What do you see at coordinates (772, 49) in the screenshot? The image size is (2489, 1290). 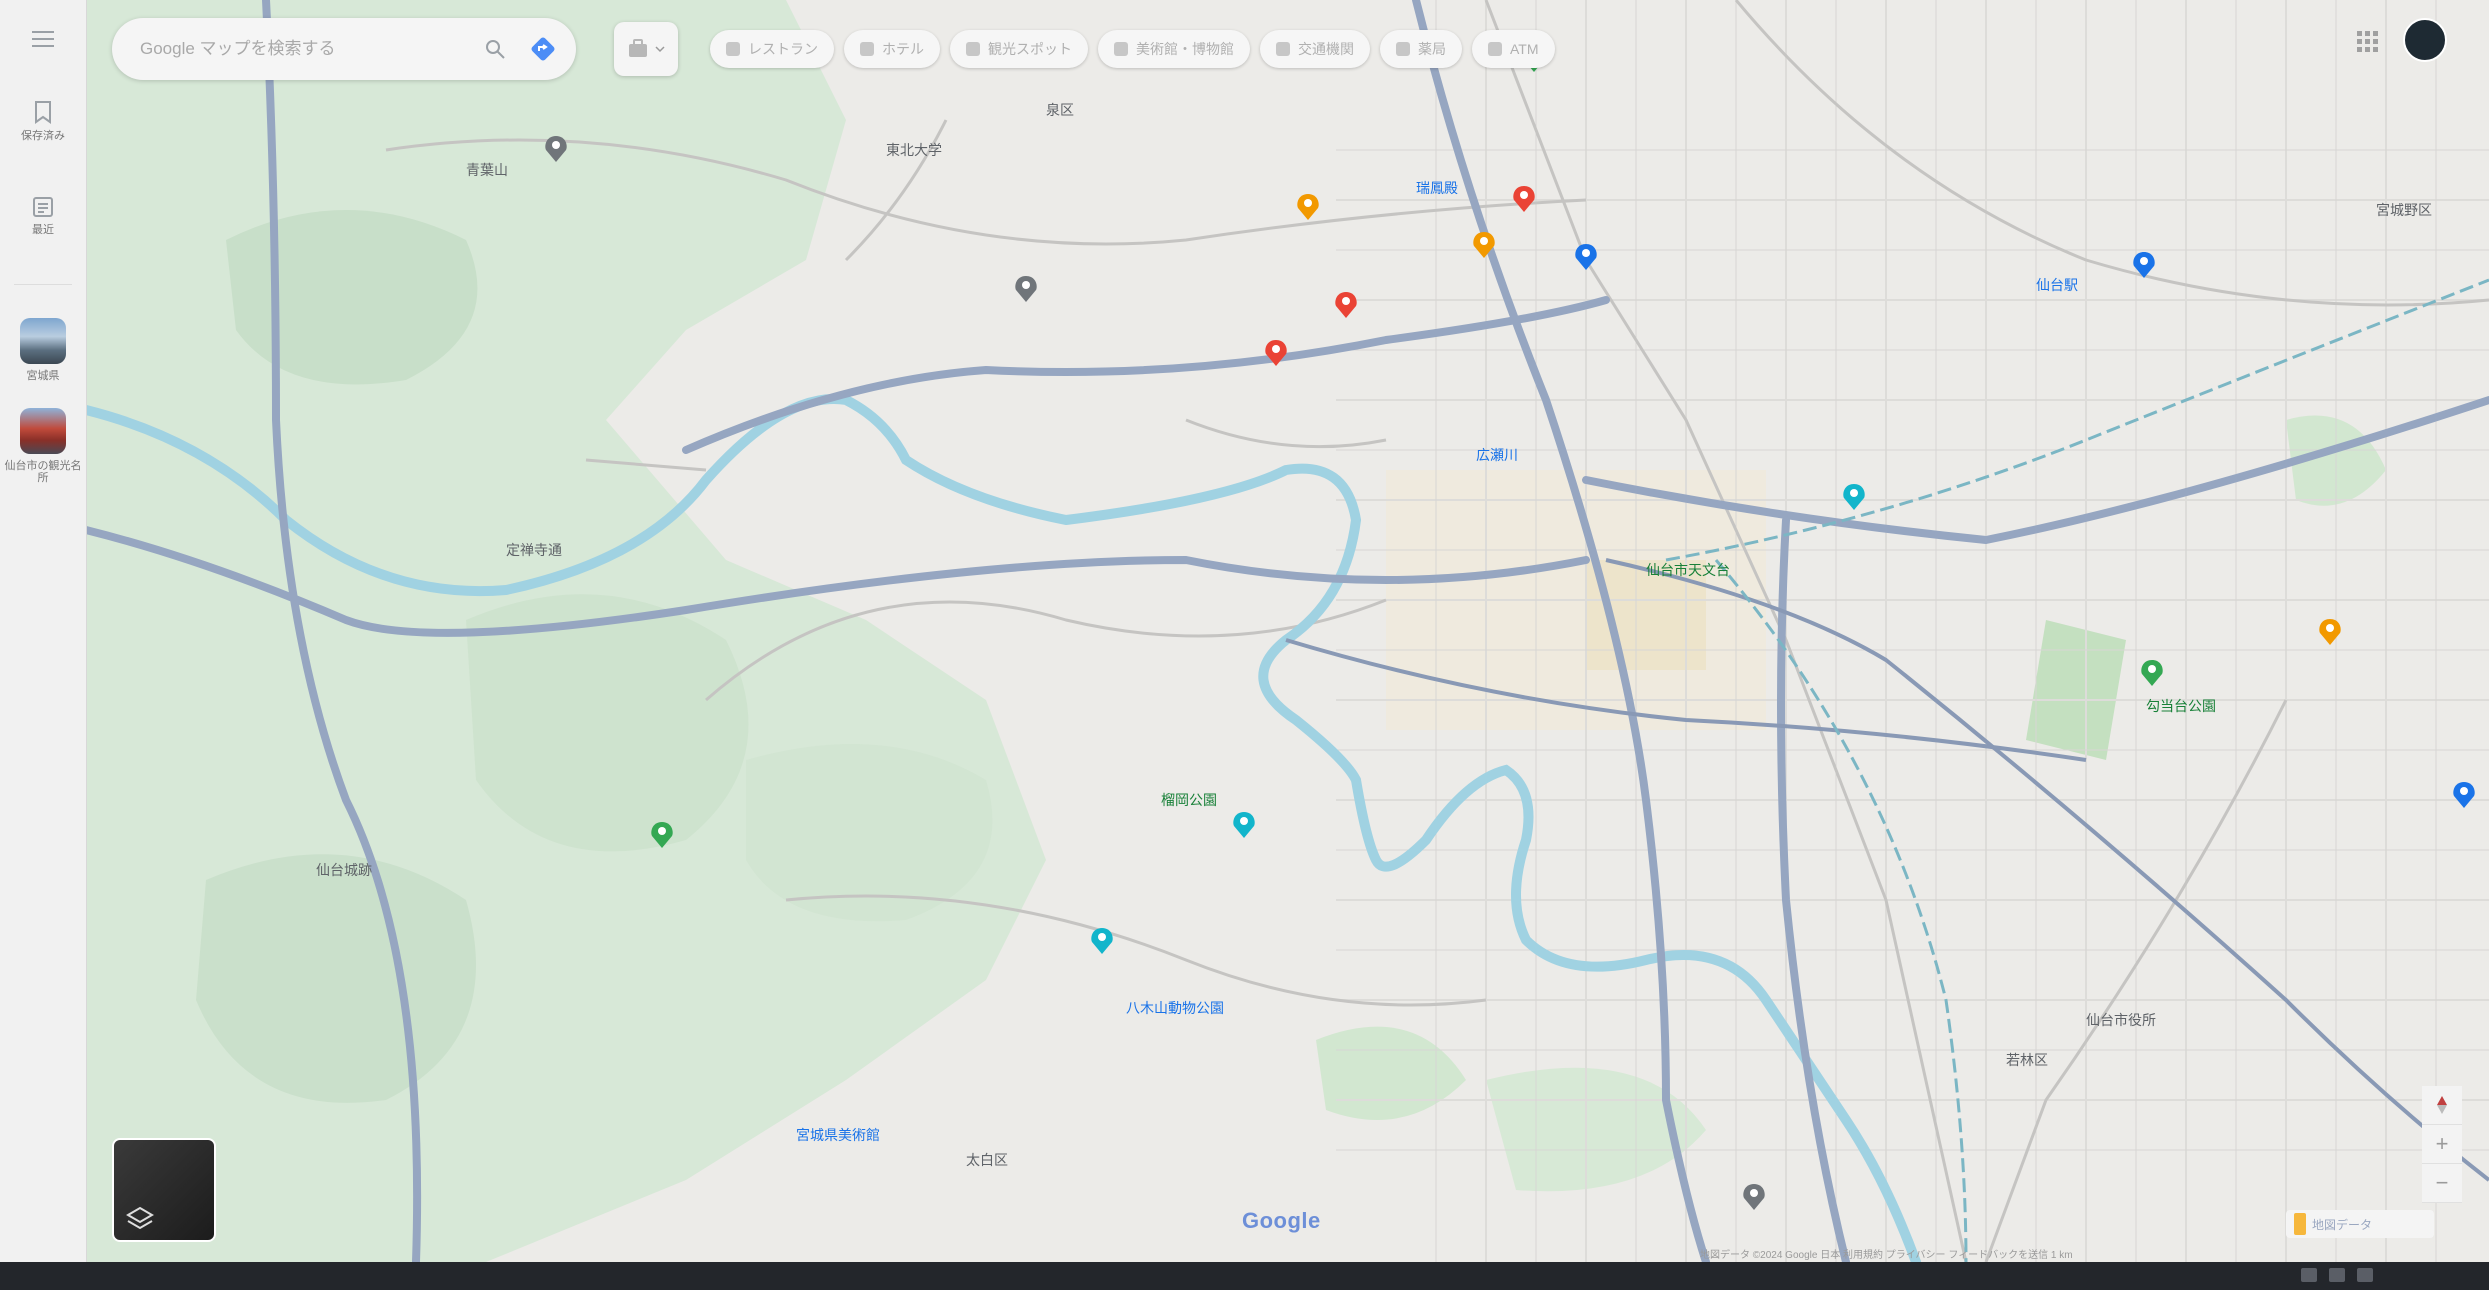 I see `chip-restaurants: レストラン` at bounding box center [772, 49].